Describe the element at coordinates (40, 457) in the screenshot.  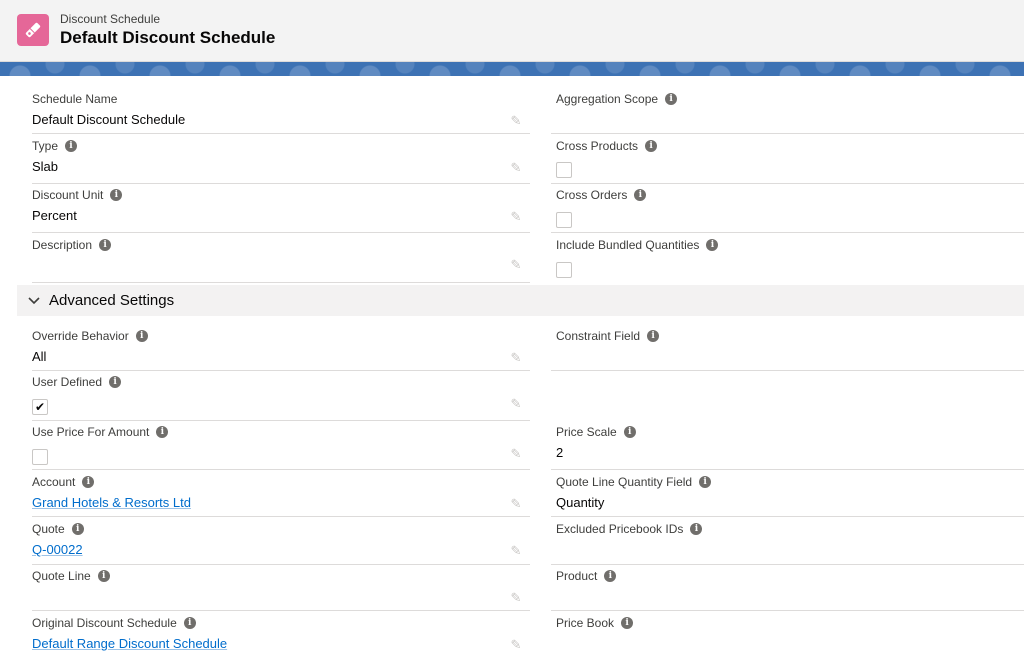
I see `use-price-for-amount-checkbox` at that location.